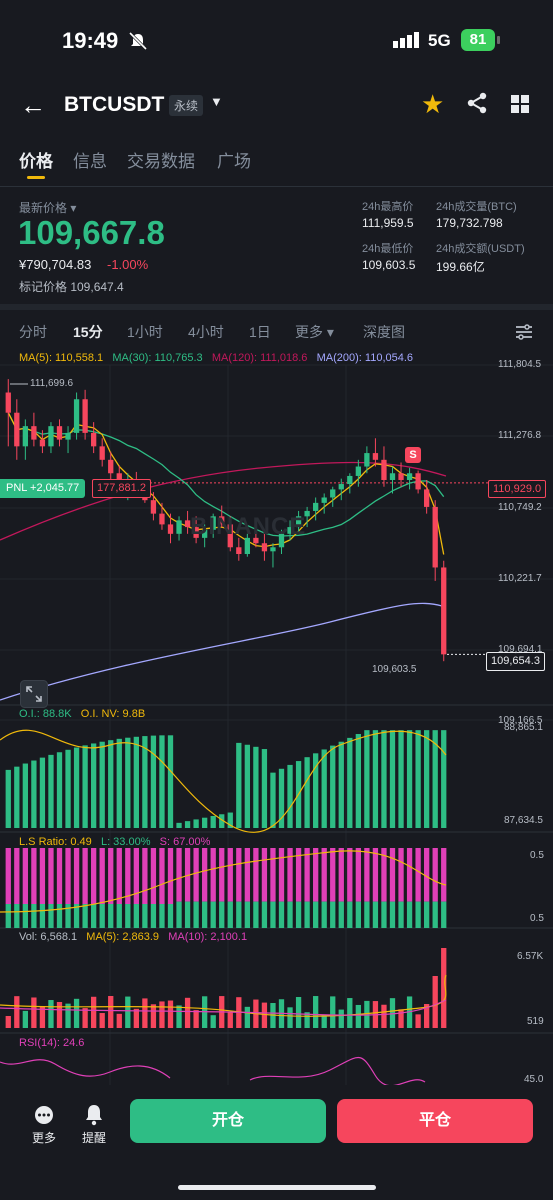  I want to click on more-dots-icon, so click(44, 1115).